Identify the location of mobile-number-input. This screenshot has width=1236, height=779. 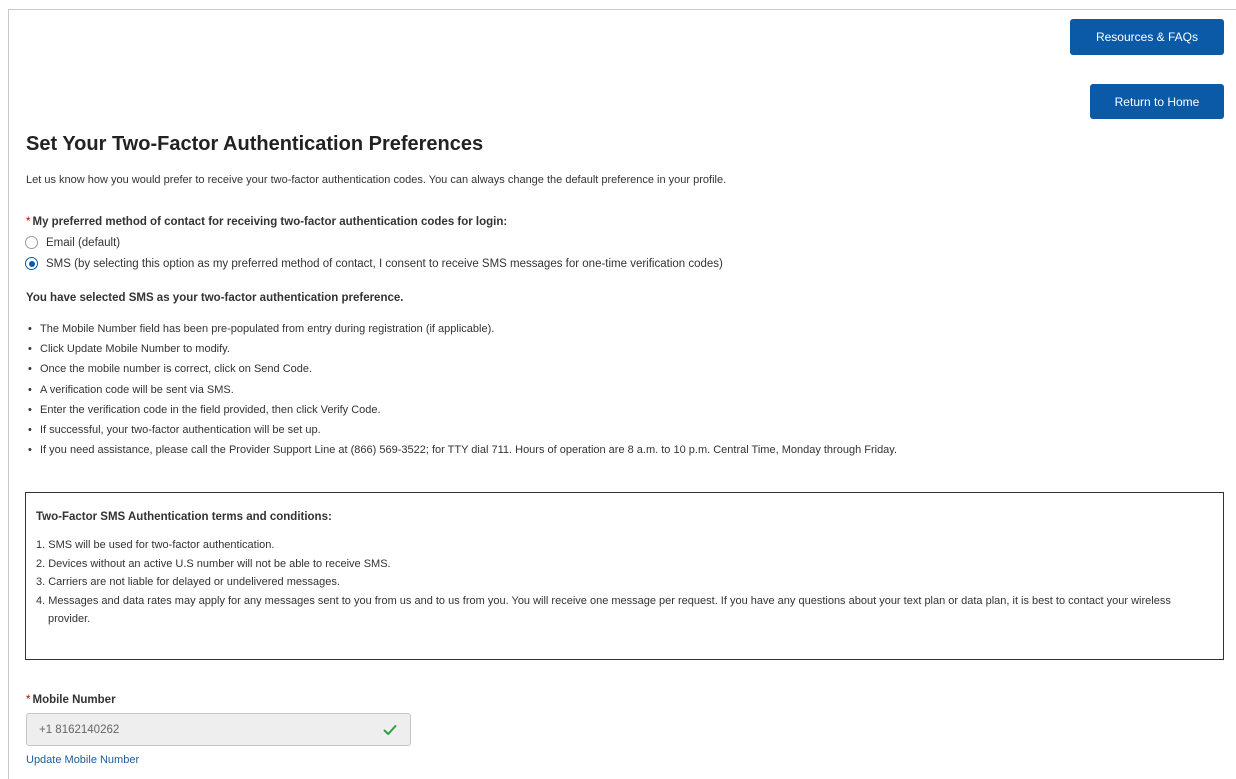
(199, 729).